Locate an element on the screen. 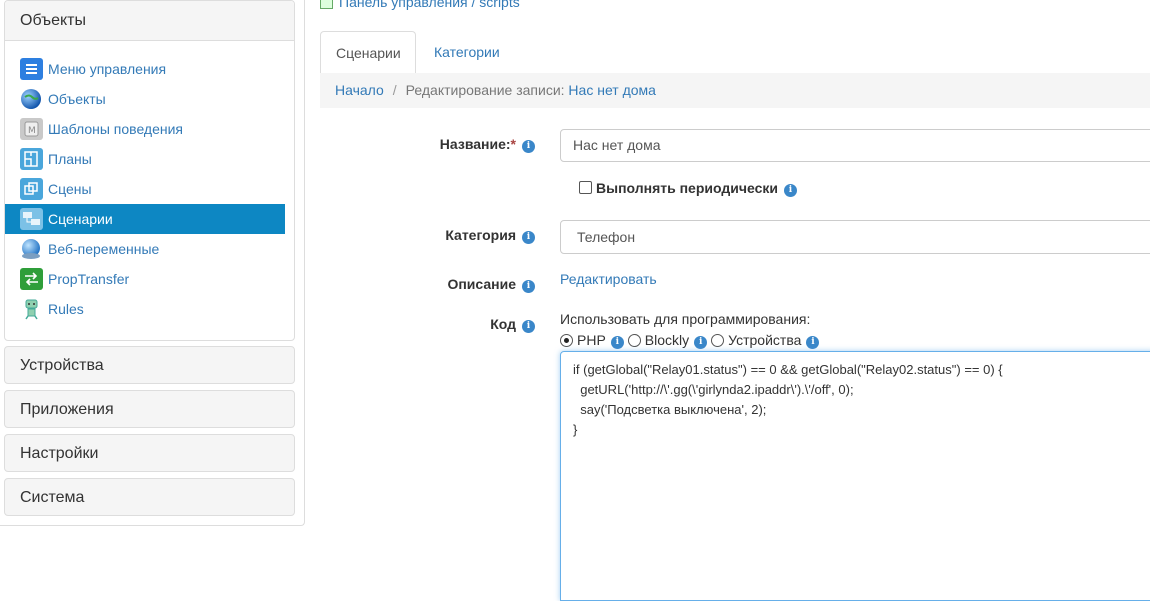  description-edit-link: Редактировать is located at coordinates (608, 279).